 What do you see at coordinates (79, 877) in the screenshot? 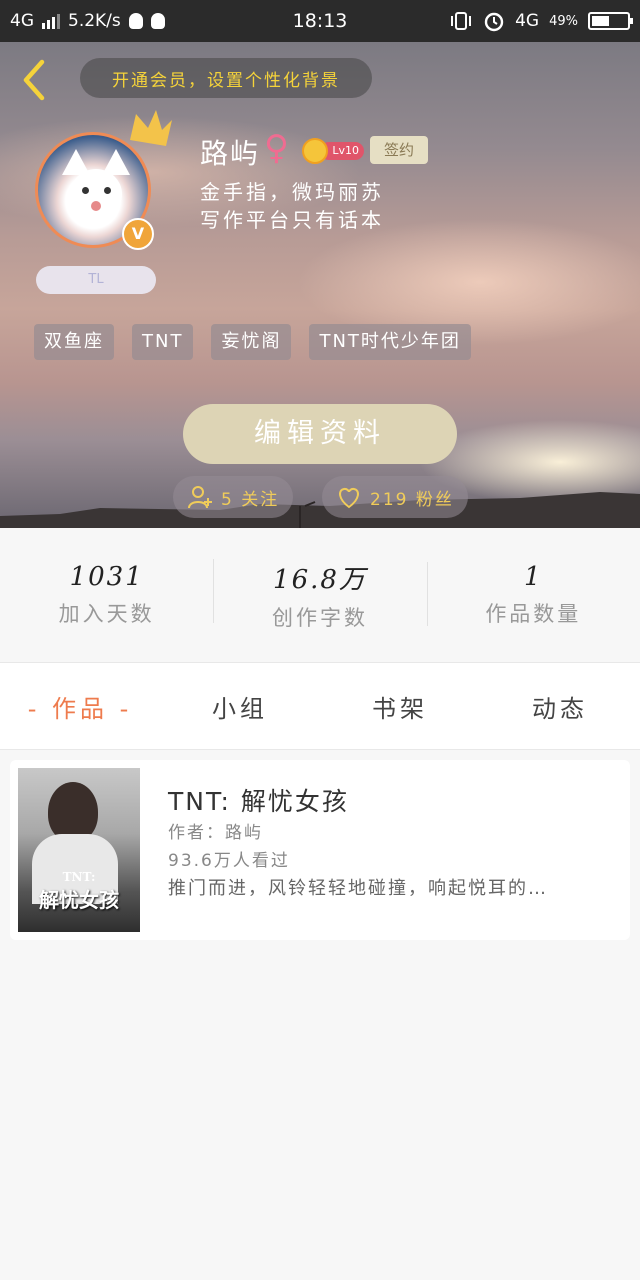
I see `cover-tnt-label: TNT:` at bounding box center [79, 877].